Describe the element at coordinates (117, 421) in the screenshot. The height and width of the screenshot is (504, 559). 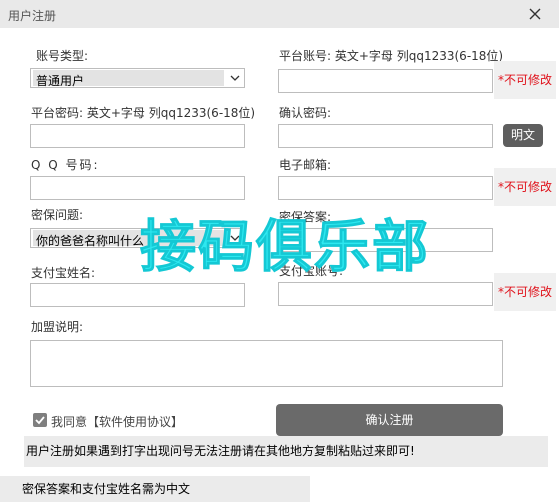
I see `agreement-label: 我同意【软件使用协议】` at that location.